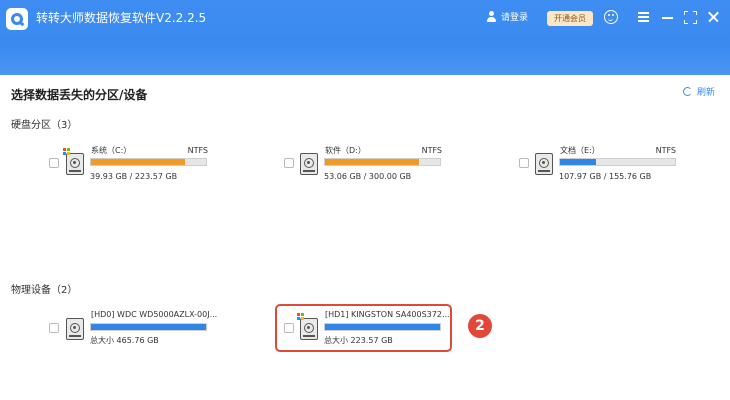 This screenshot has height=400, width=730. What do you see at coordinates (54, 328) in the screenshot?
I see `device-checkbox` at bounding box center [54, 328].